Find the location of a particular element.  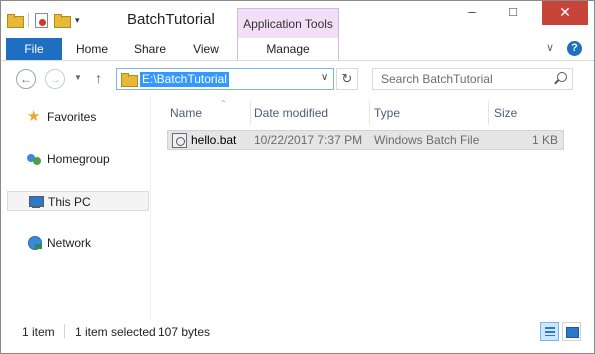

column-header-label: Name is located at coordinates (186, 113).